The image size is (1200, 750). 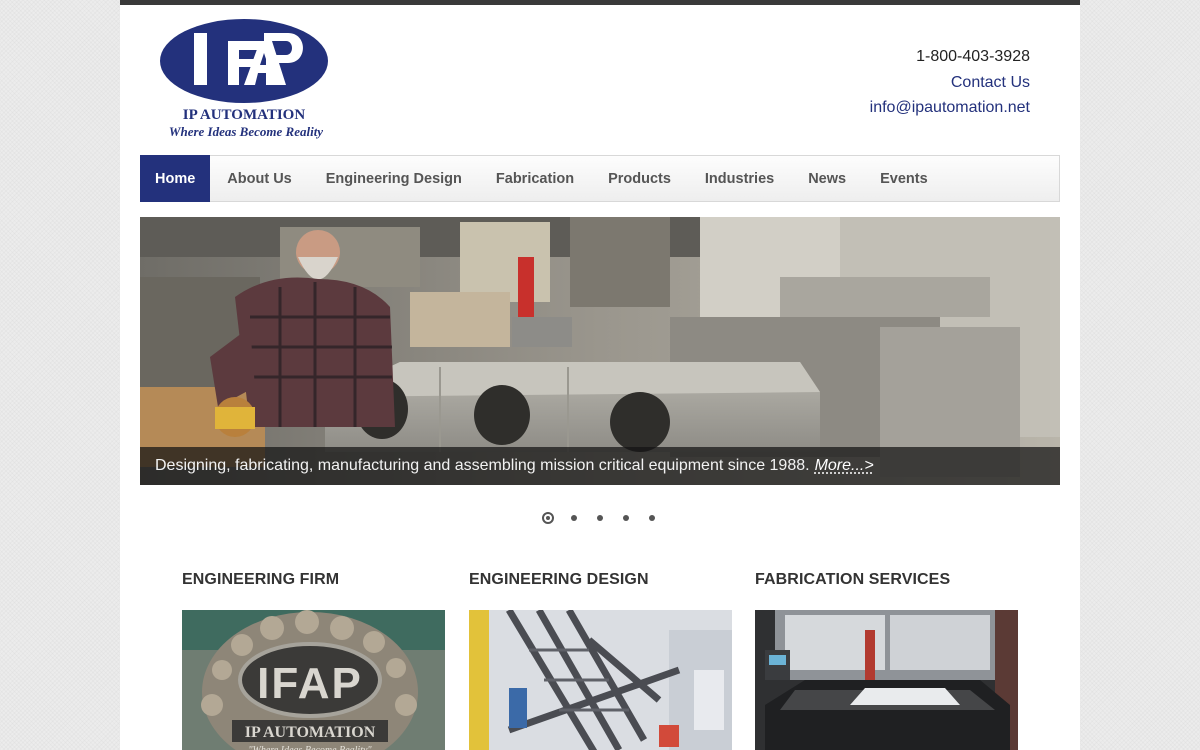 I want to click on feature-engineering-firm: ENGINEERING FIRM IFAP IP AUTOMATION ", so click(x=313, y=660).